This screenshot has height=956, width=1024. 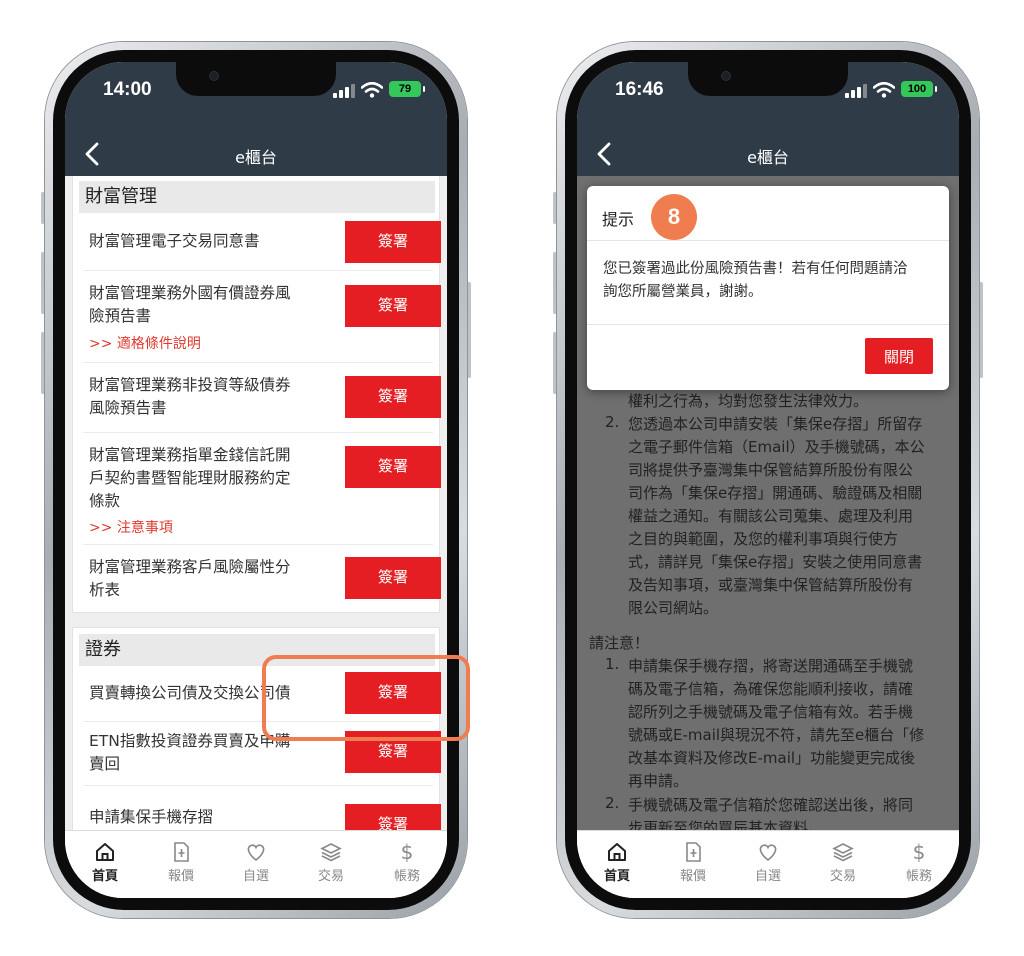 I want to click on doc-line: 及告知事項，或臺灣集中保管結算所股份有, so click(x=771, y=585).